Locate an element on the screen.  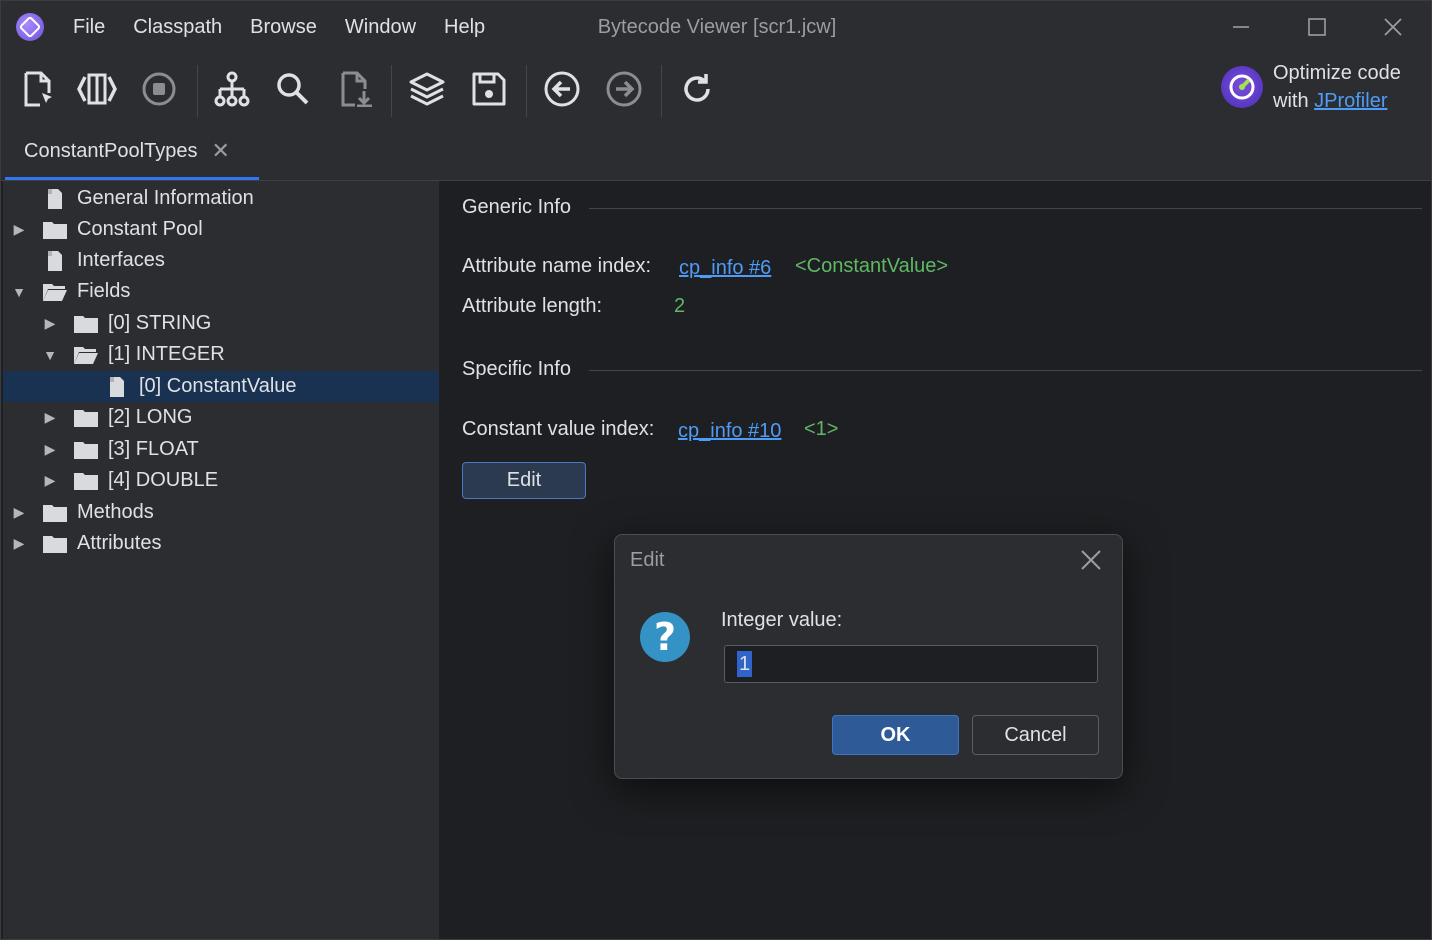
toolbar: Optimize code with JProfiler is located at coordinates (716, 89).